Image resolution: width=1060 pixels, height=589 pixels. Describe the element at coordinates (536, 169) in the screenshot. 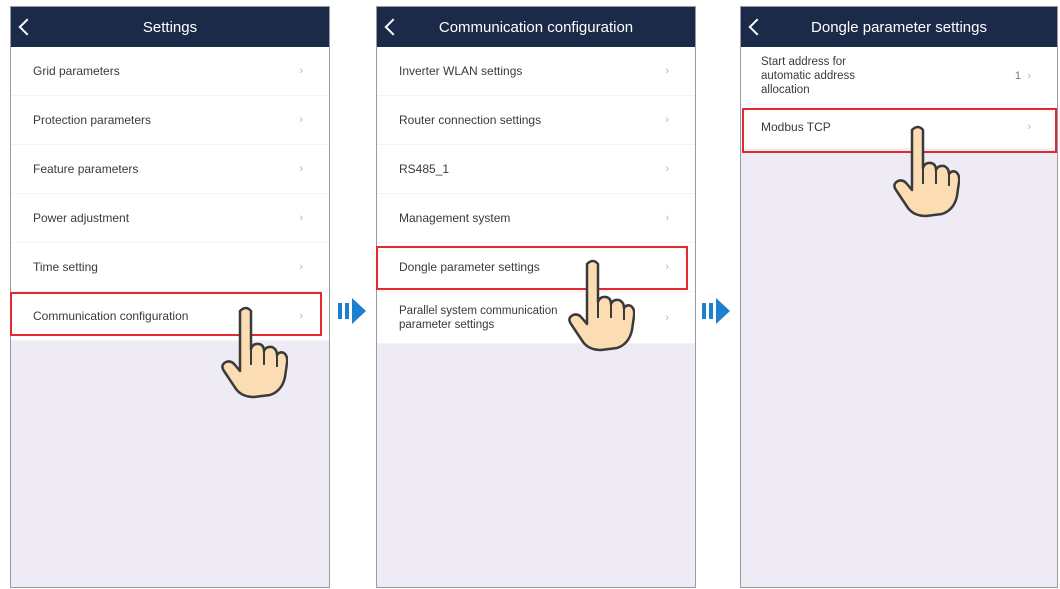

I see `menu-item-rs485-1: RS485_1 ›` at that location.